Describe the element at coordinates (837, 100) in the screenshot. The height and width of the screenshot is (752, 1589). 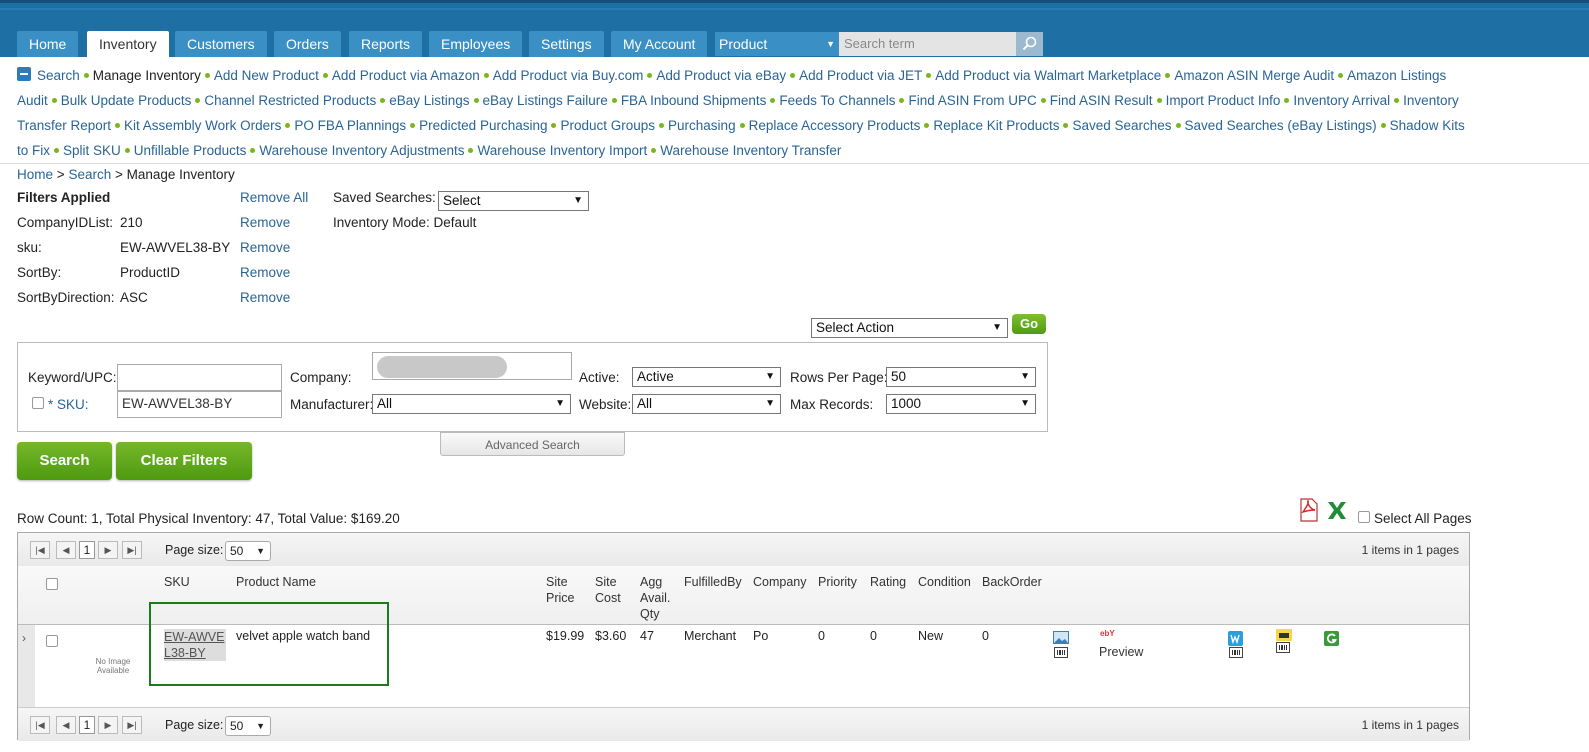
I see `submenu-item-feeds-to-channels: Feeds To Channels` at that location.